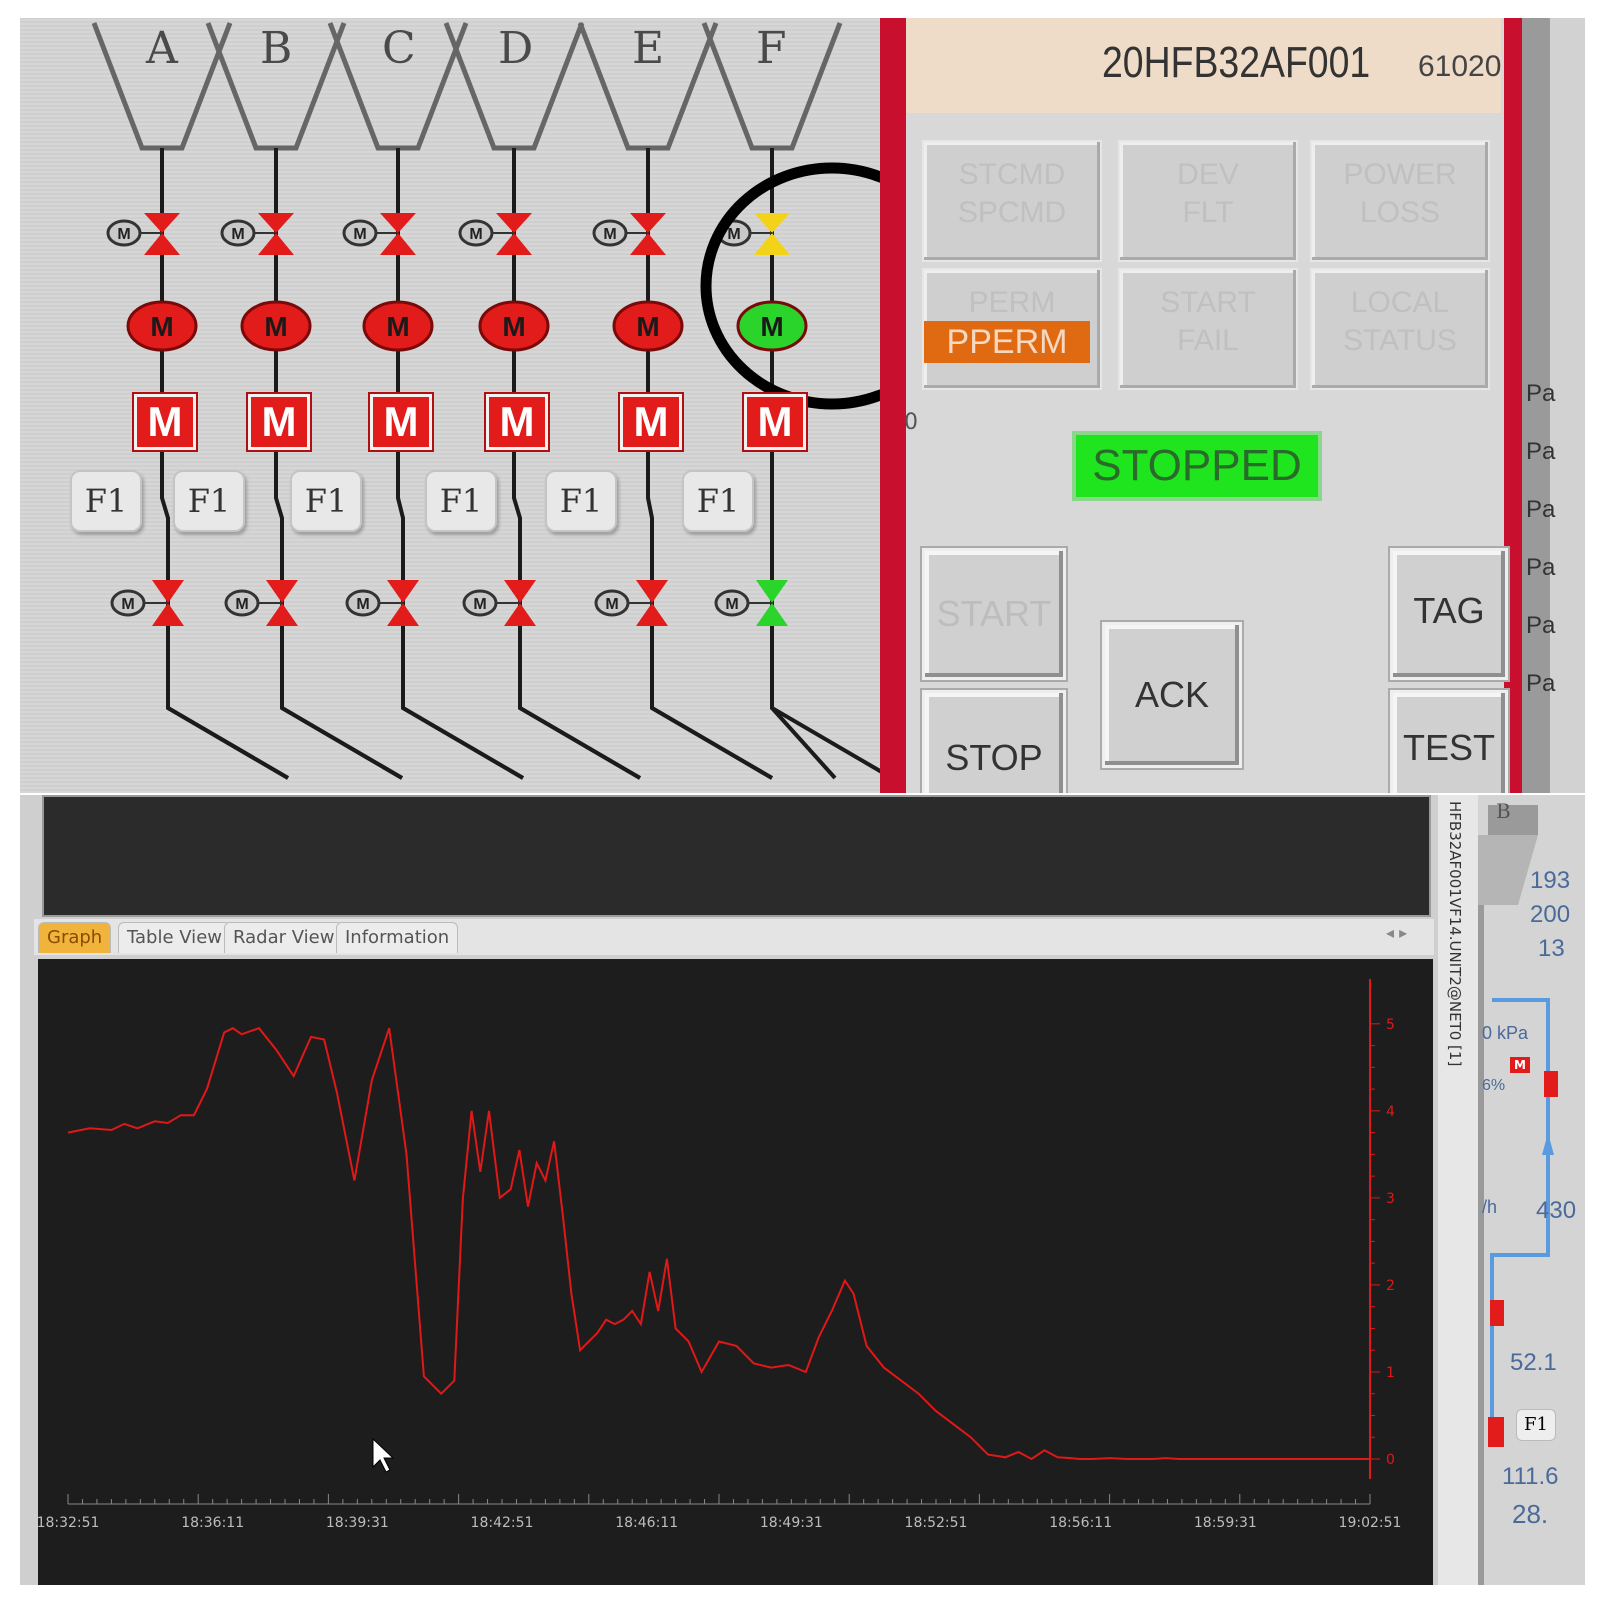  Describe the element at coordinates (734, 937) in the screenshot. I see `trend-tab-bar: Graph Table View Radar View Information ◂ ▸` at that location.